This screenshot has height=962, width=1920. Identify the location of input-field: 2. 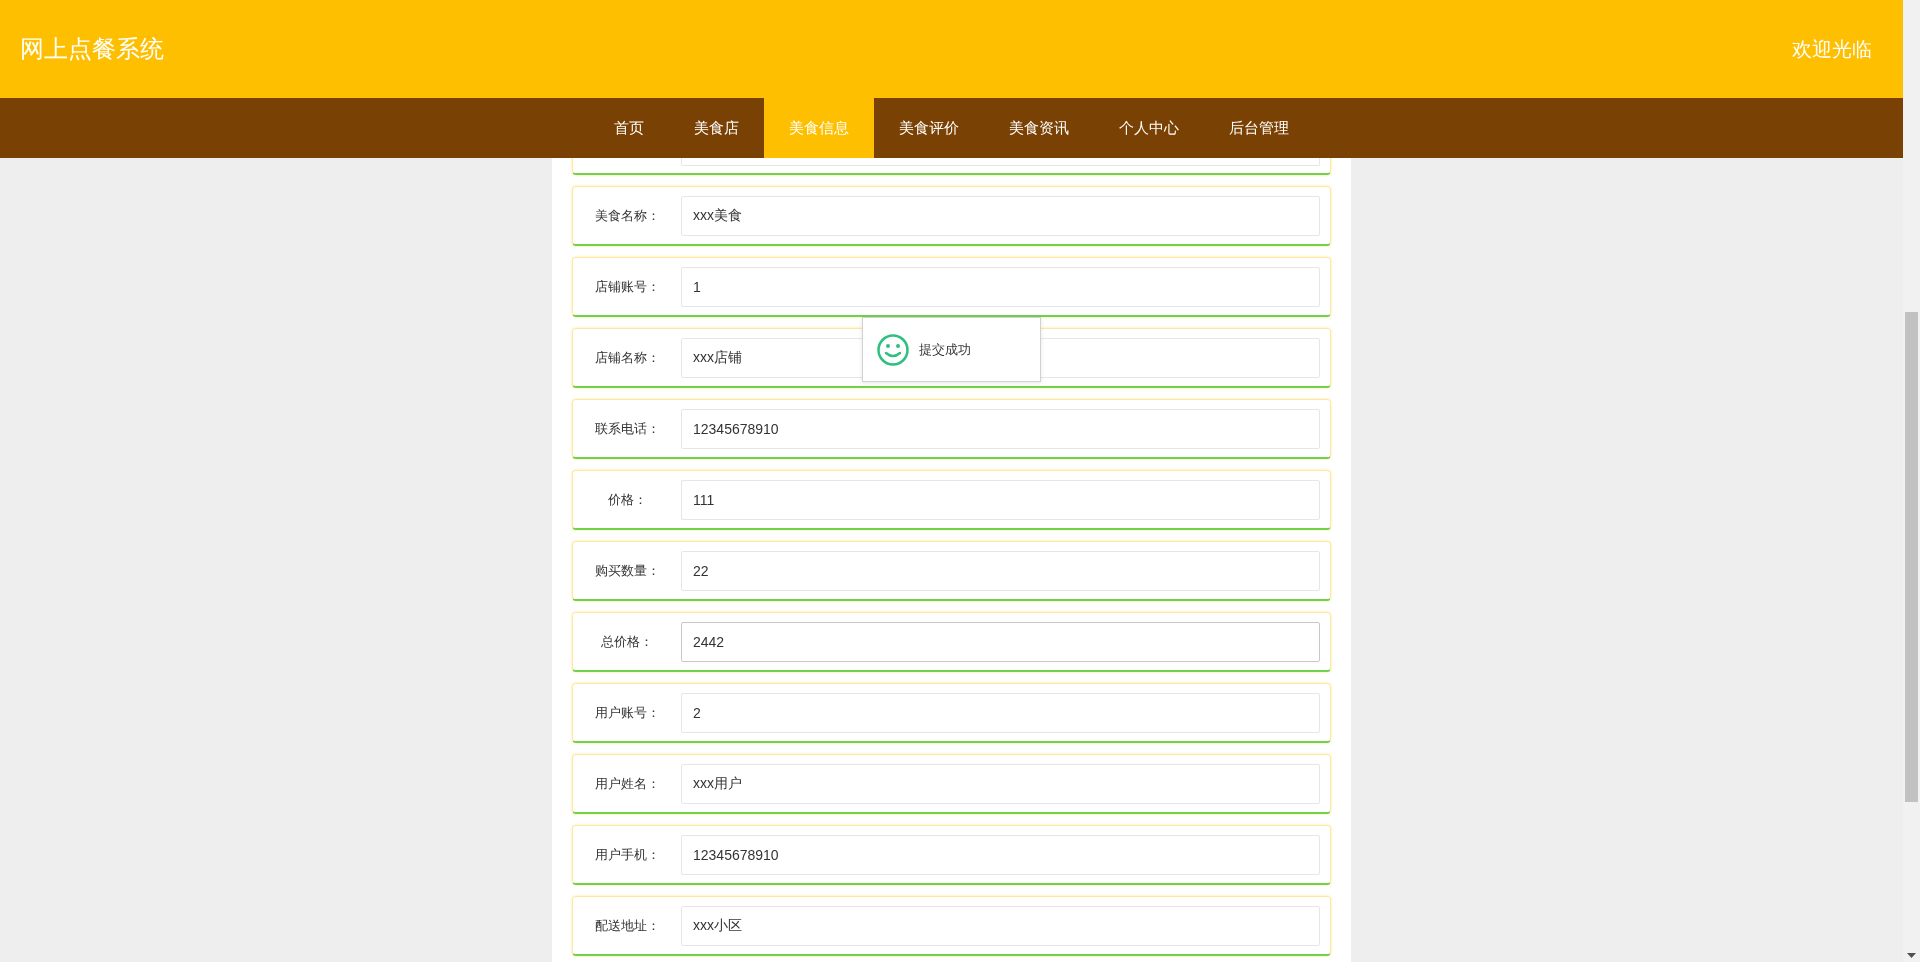
(1000, 712).